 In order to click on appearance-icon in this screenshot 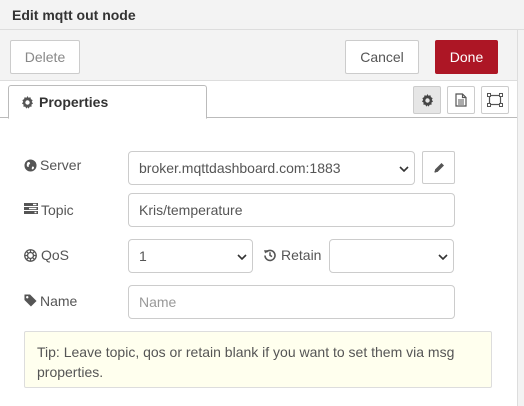, I will do `click(495, 100)`.